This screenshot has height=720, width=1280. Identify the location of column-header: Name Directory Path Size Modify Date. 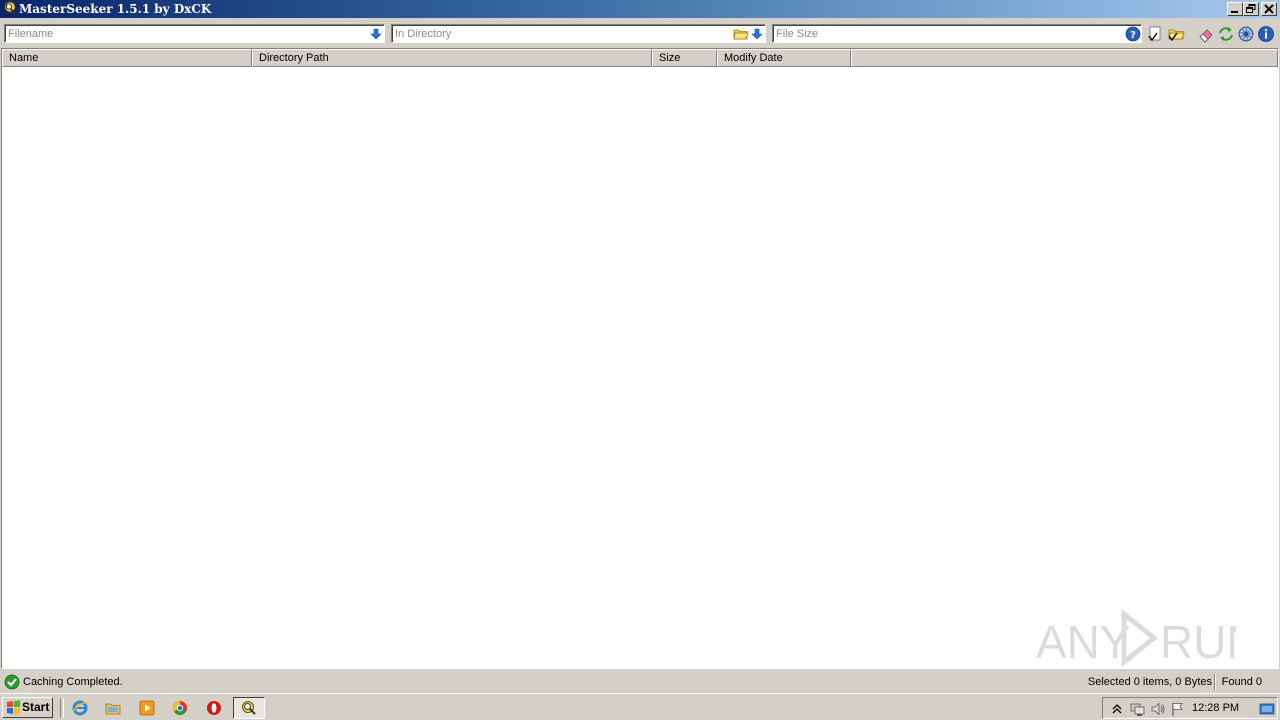
(640, 58).